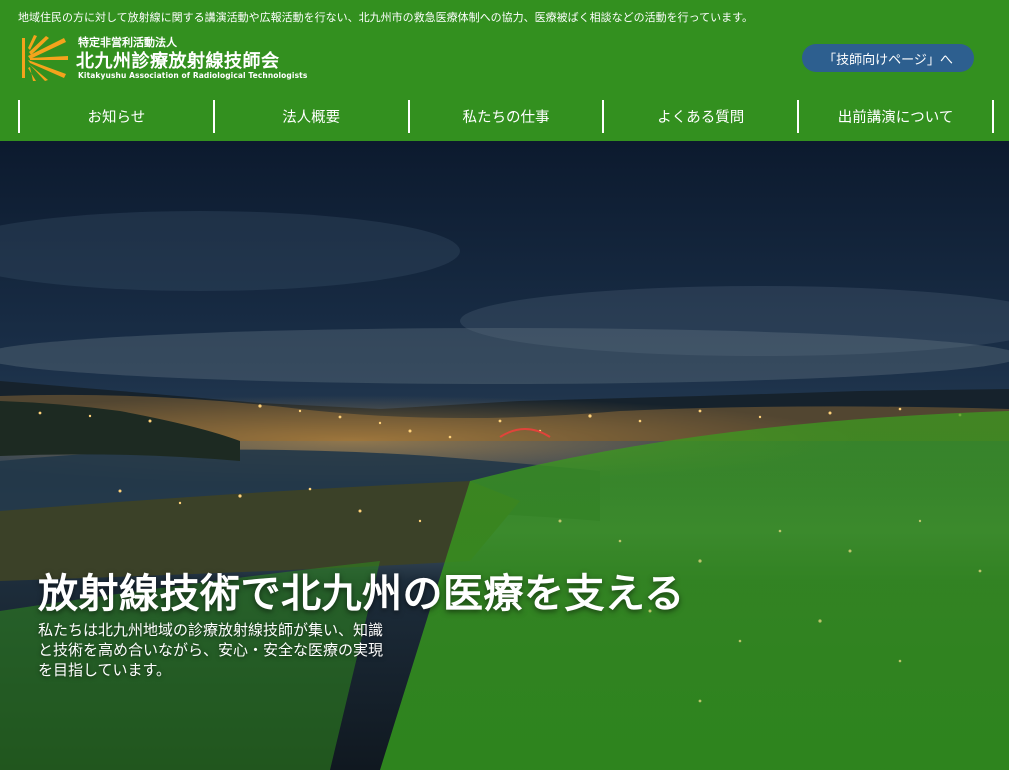  What do you see at coordinates (361, 594) in the screenshot?
I see `hero-title: 放射線技術で北九州の医療を支える` at bounding box center [361, 594].